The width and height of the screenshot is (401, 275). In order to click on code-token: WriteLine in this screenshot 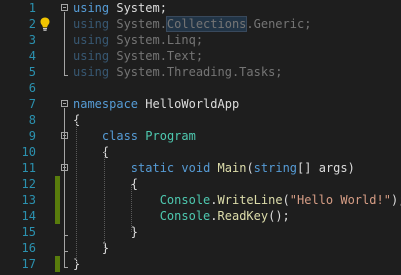, I will do `click(250, 200)`.